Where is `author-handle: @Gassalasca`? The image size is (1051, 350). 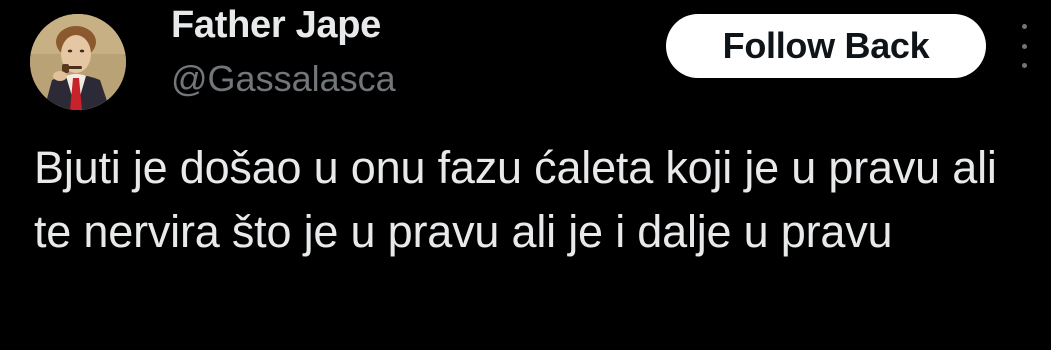 author-handle: @Gassalasca is located at coordinates (283, 79).